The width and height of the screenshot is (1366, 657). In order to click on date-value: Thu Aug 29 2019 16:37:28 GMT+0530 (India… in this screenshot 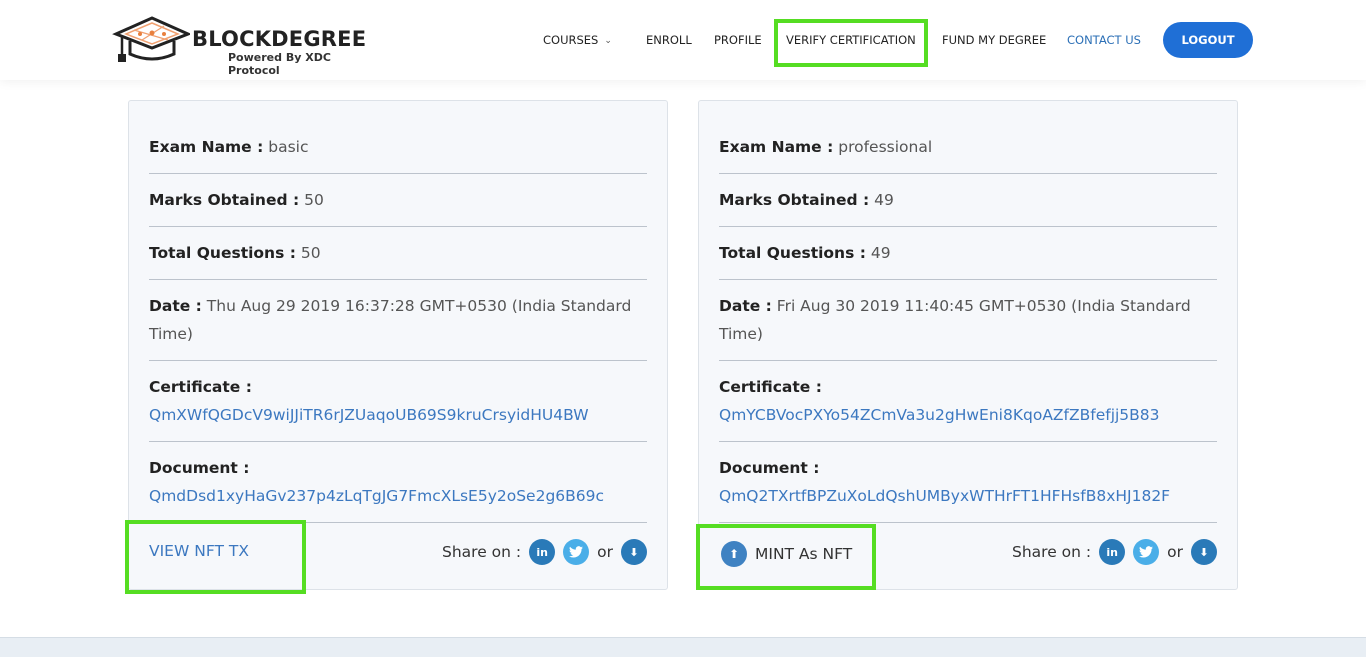, I will do `click(390, 320)`.